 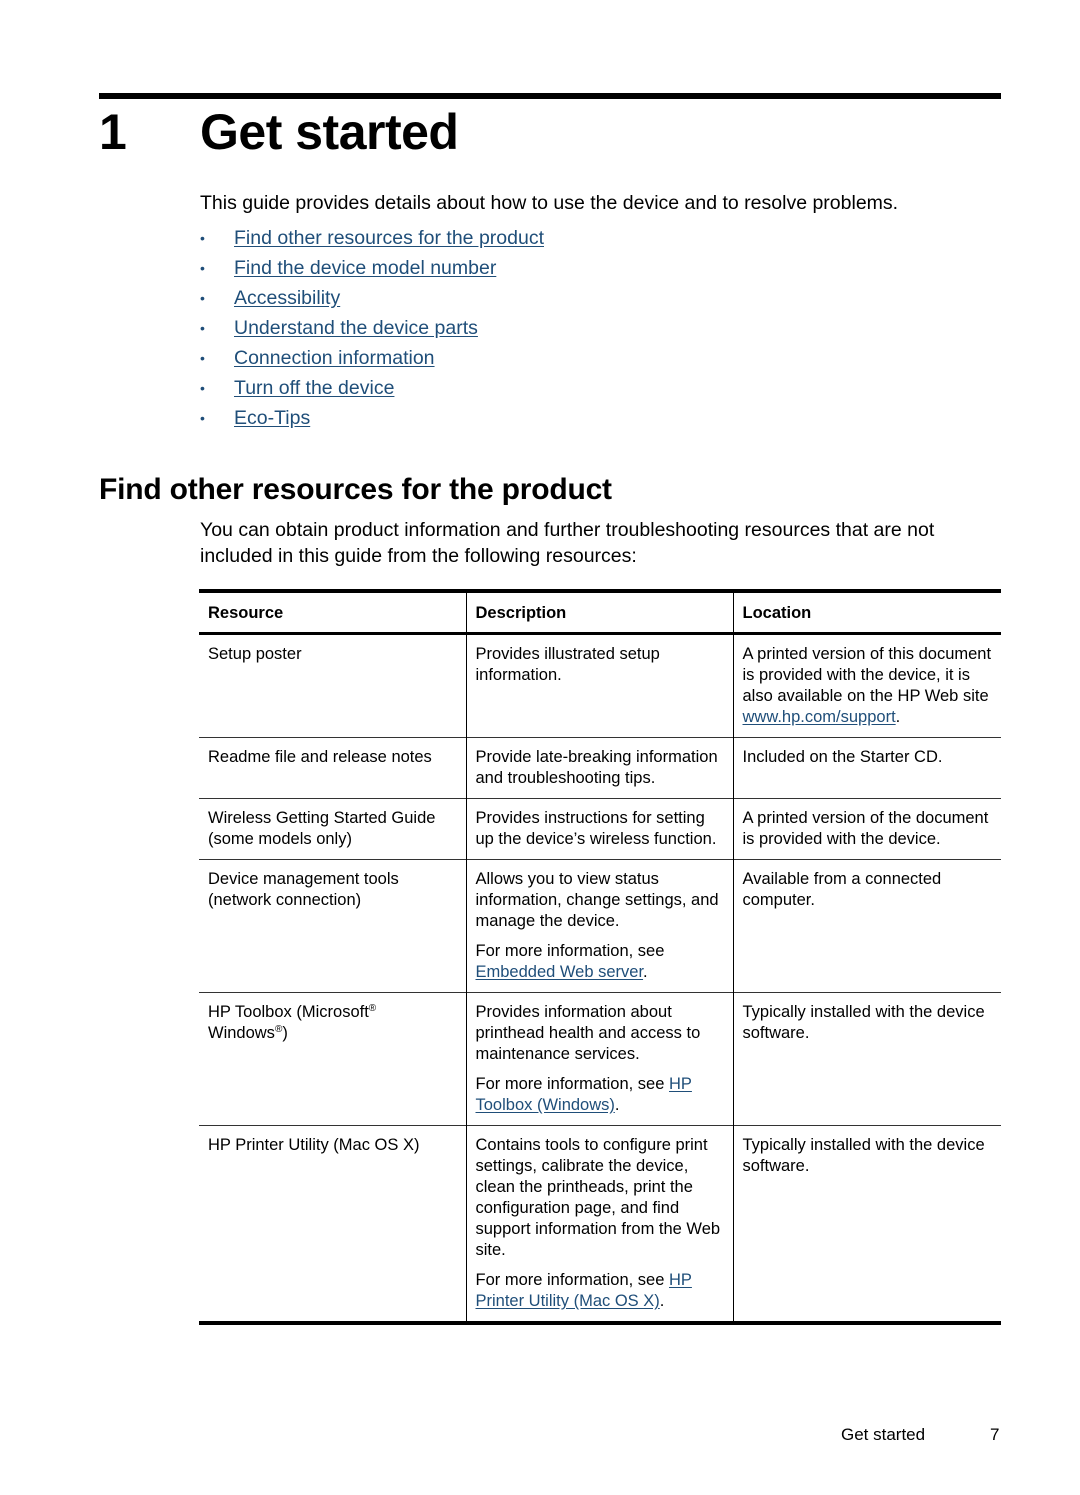 What do you see at coordinates (550, 96) in the screenshot?
I see `chapter-rule` at bounding box center [550, 96].